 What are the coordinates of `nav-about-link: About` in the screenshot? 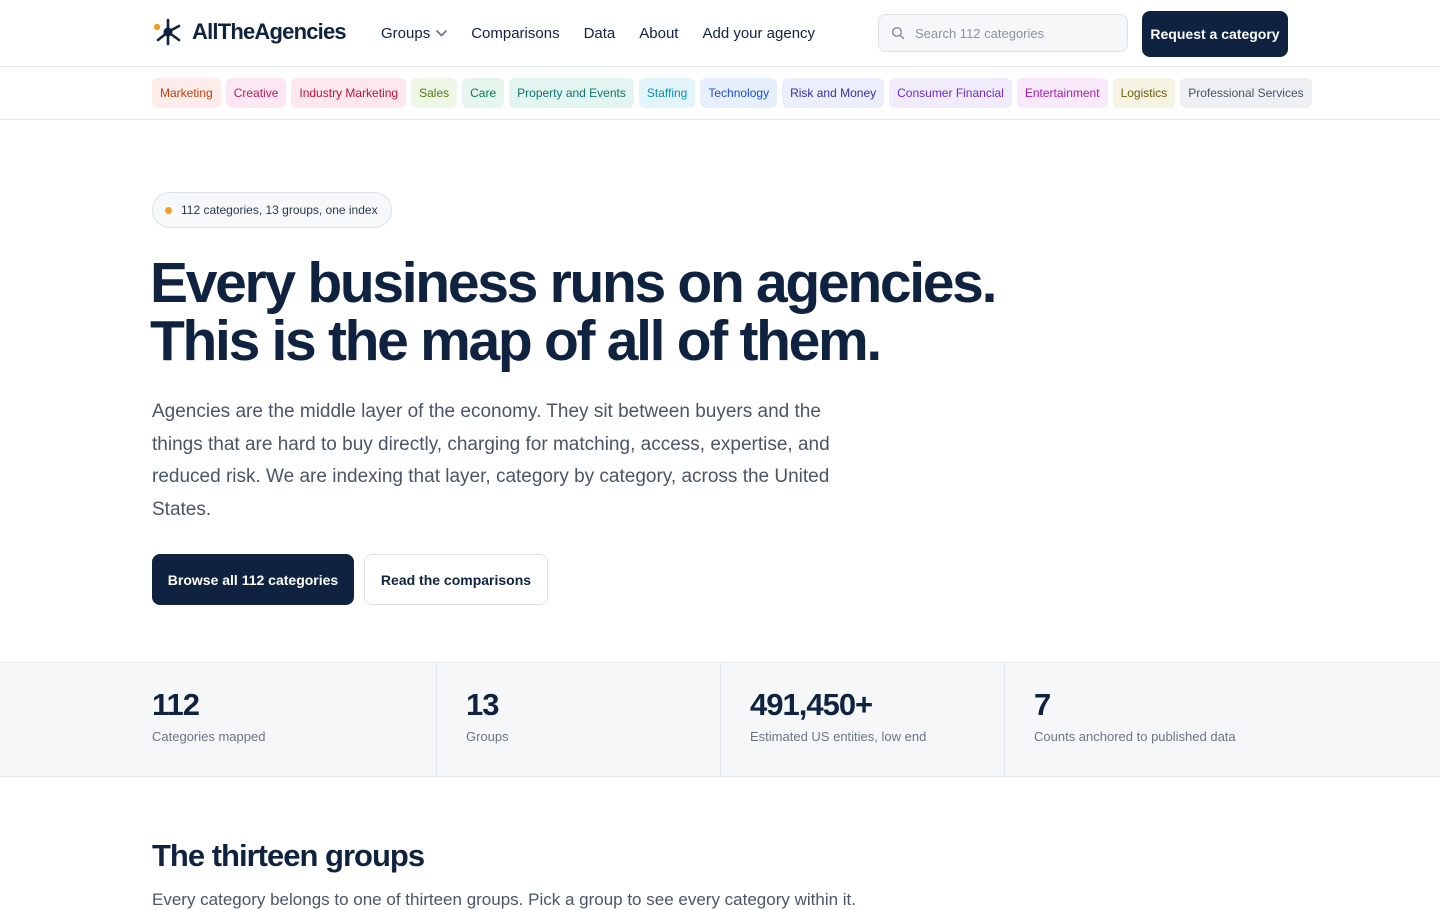 It's located at (658, 33).